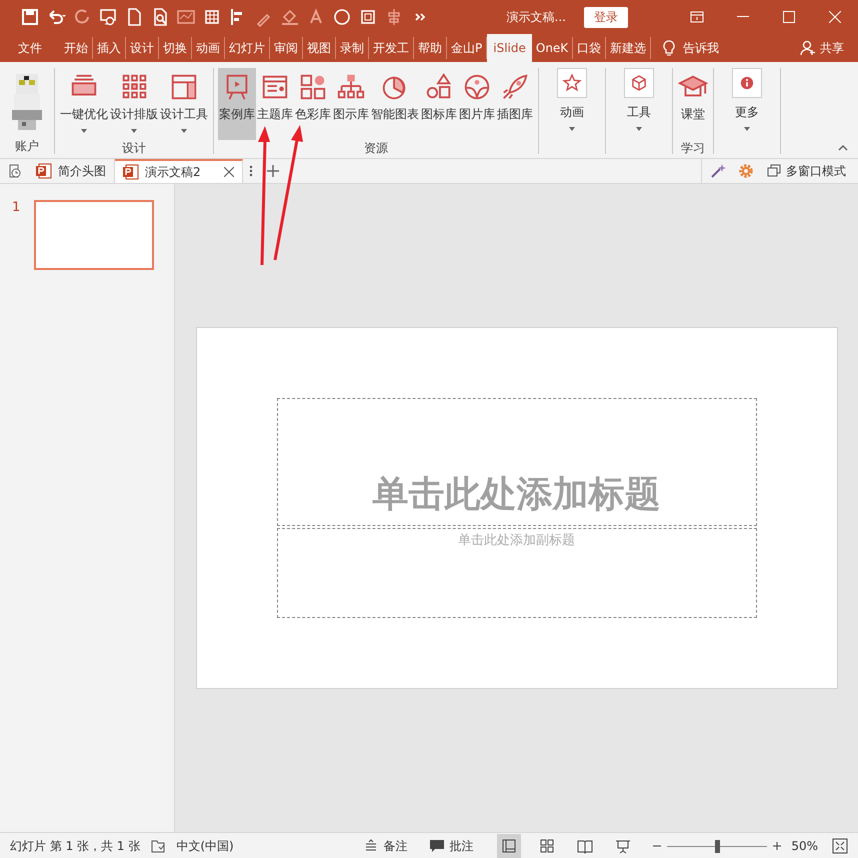 The width and height of the screenshot is (858, 858). I want to click on normal-view-icon, so click(509, 846).